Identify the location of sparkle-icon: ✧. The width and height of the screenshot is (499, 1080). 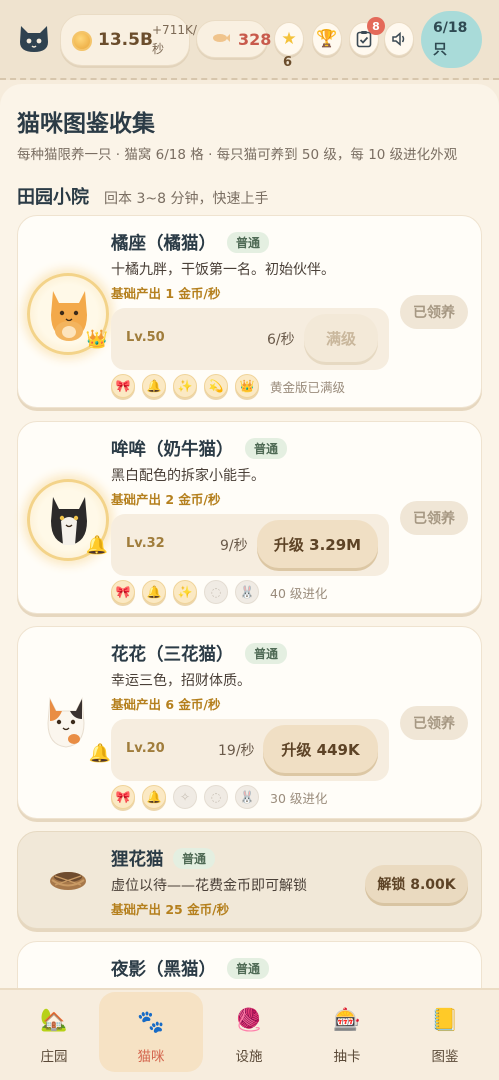
(185, 797).